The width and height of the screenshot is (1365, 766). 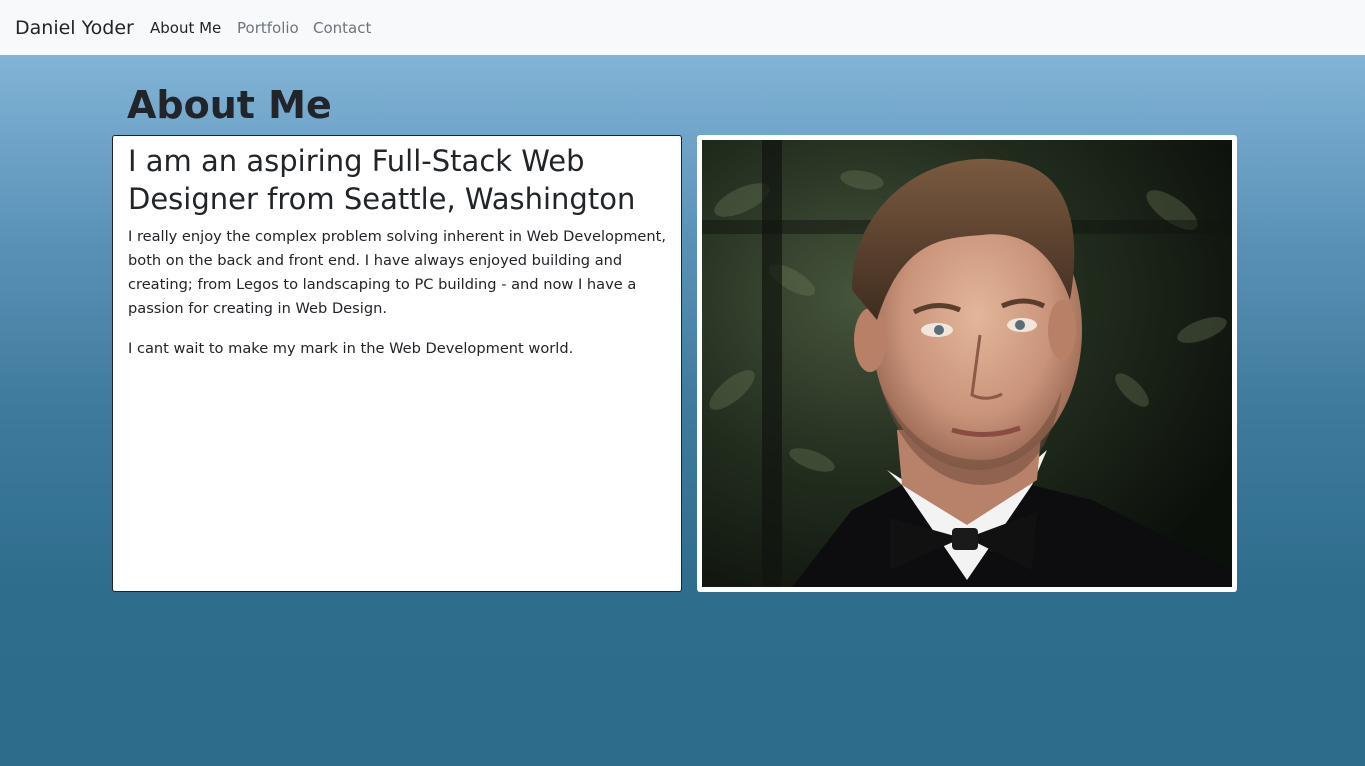 What do you see at coordinates (682, 27) in the screenshot?
I see `top-navbar: Daniel Yoder About Me Portfolio Contact` at bounding box center [682, 27].